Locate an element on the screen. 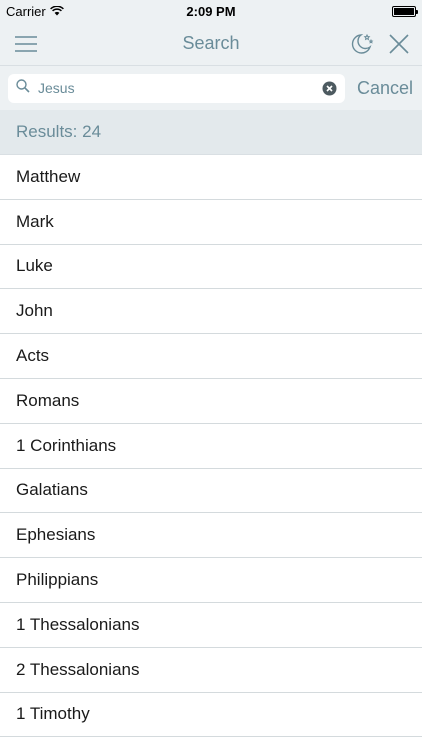  nav-right-actions is located at coordinates (380, 44).